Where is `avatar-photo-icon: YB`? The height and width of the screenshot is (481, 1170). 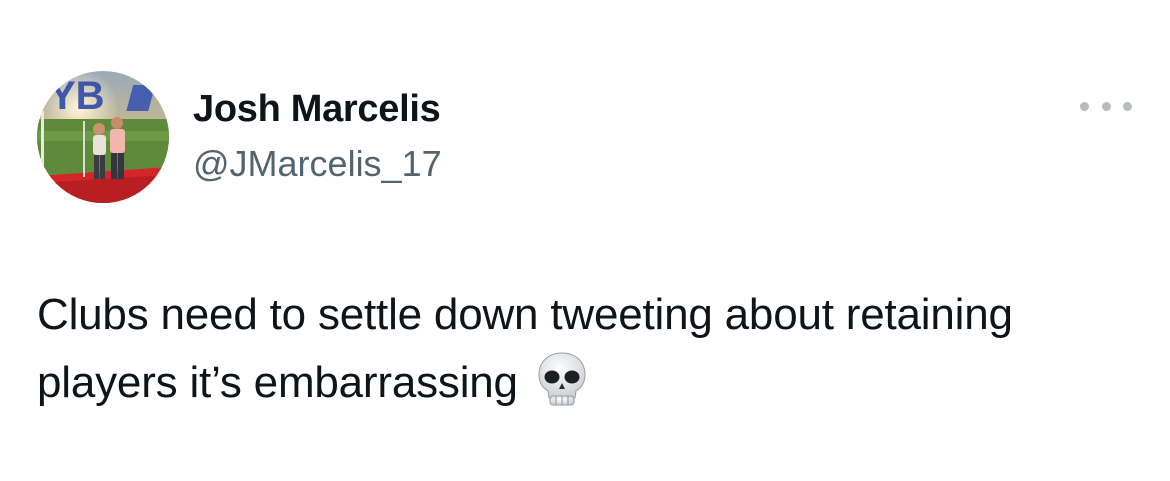 avatar-photo-icon: YB is located at coordinates (103, 137).